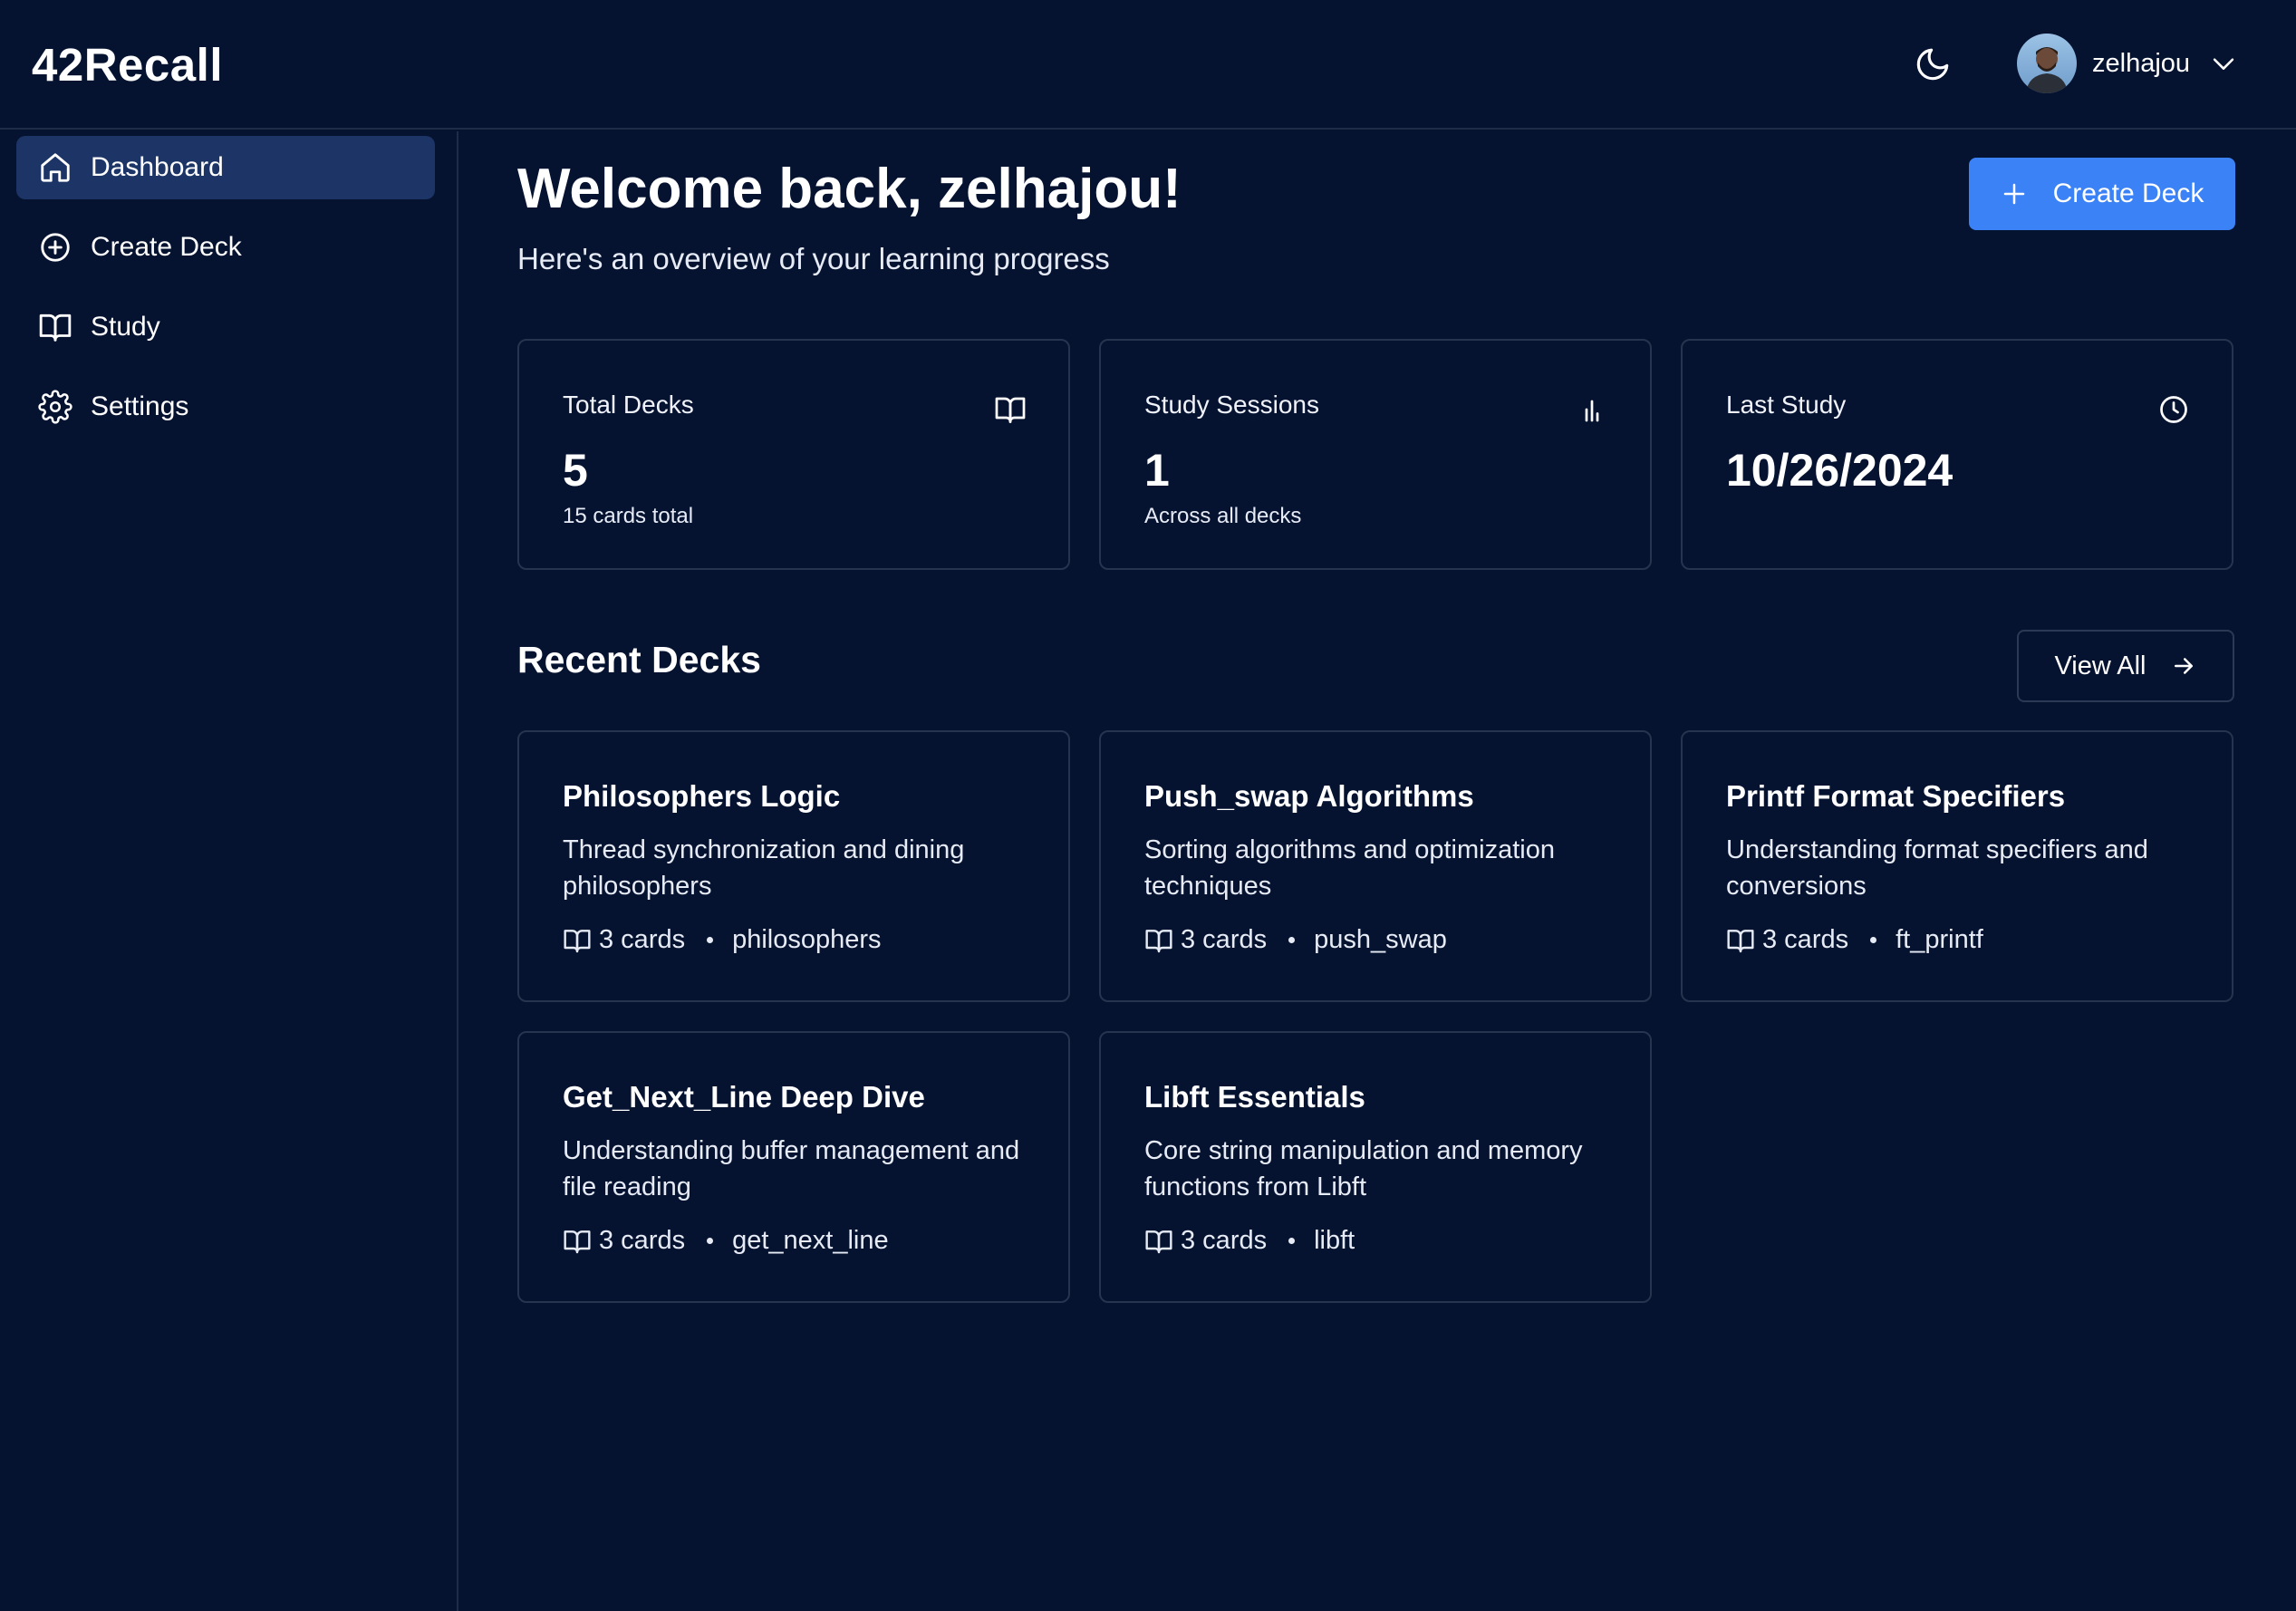 Image resolution: width=2296 pixels, height=1611 pixels. I want to click on deck-title: Libft Essentials, so click(1254, 1097).